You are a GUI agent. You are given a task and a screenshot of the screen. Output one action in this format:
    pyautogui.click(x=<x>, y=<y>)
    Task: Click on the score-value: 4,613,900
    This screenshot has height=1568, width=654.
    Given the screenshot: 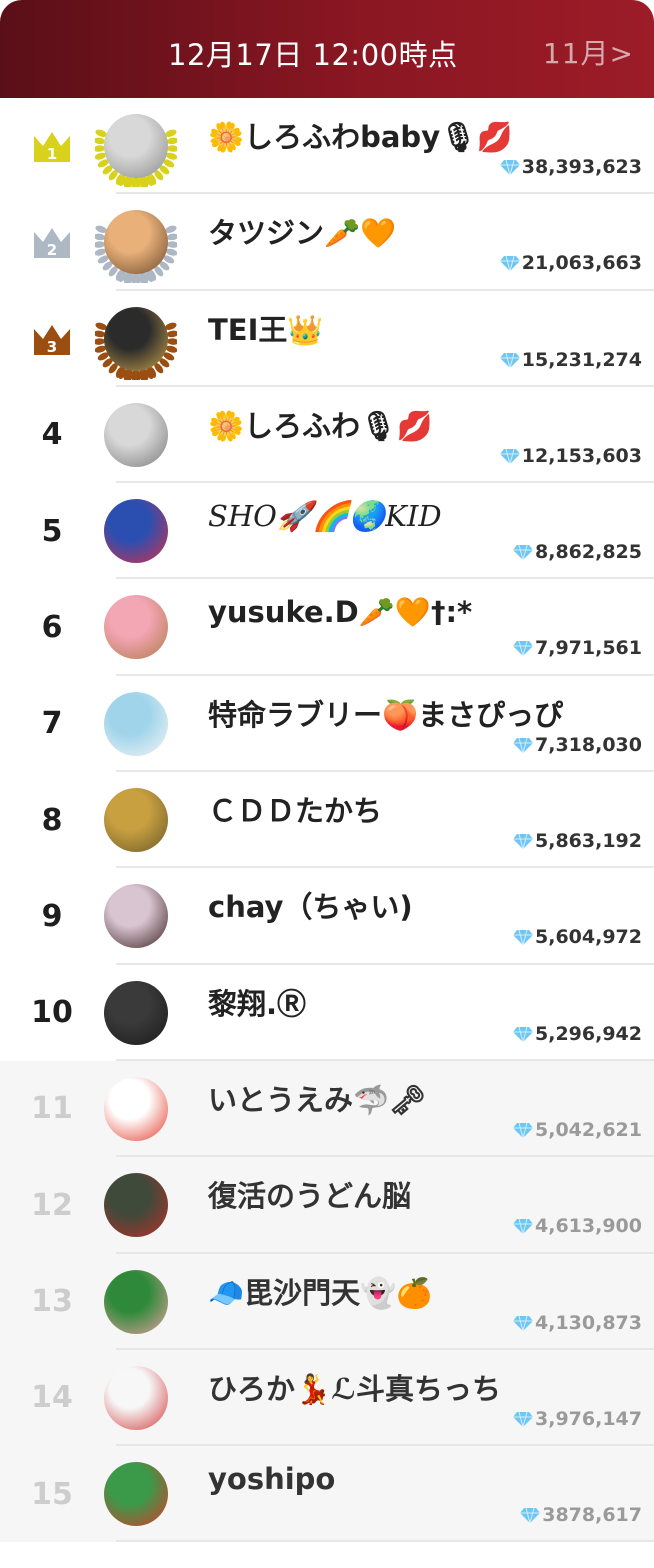 What is the action you would take?
    pyautogui.click(x=588, y=1226)
    